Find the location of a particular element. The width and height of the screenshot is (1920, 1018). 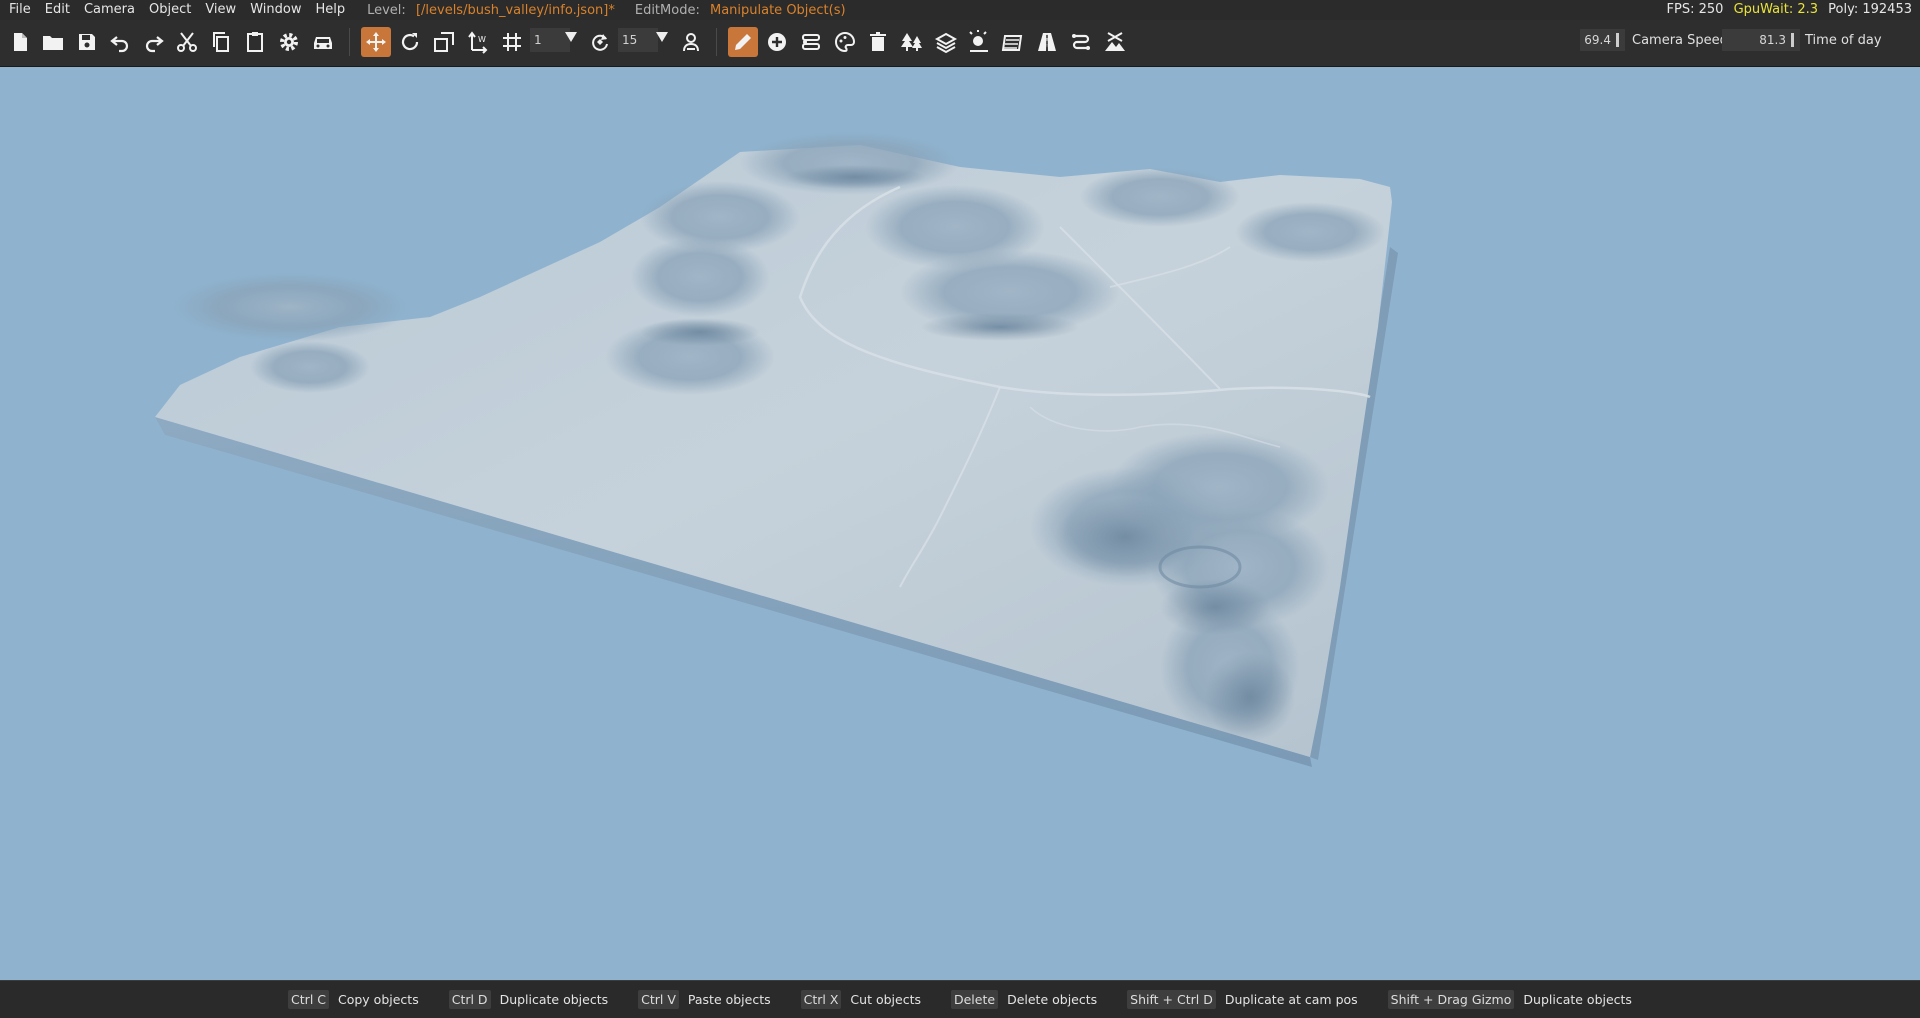

biome-button is located at coordinates (1115, 42).